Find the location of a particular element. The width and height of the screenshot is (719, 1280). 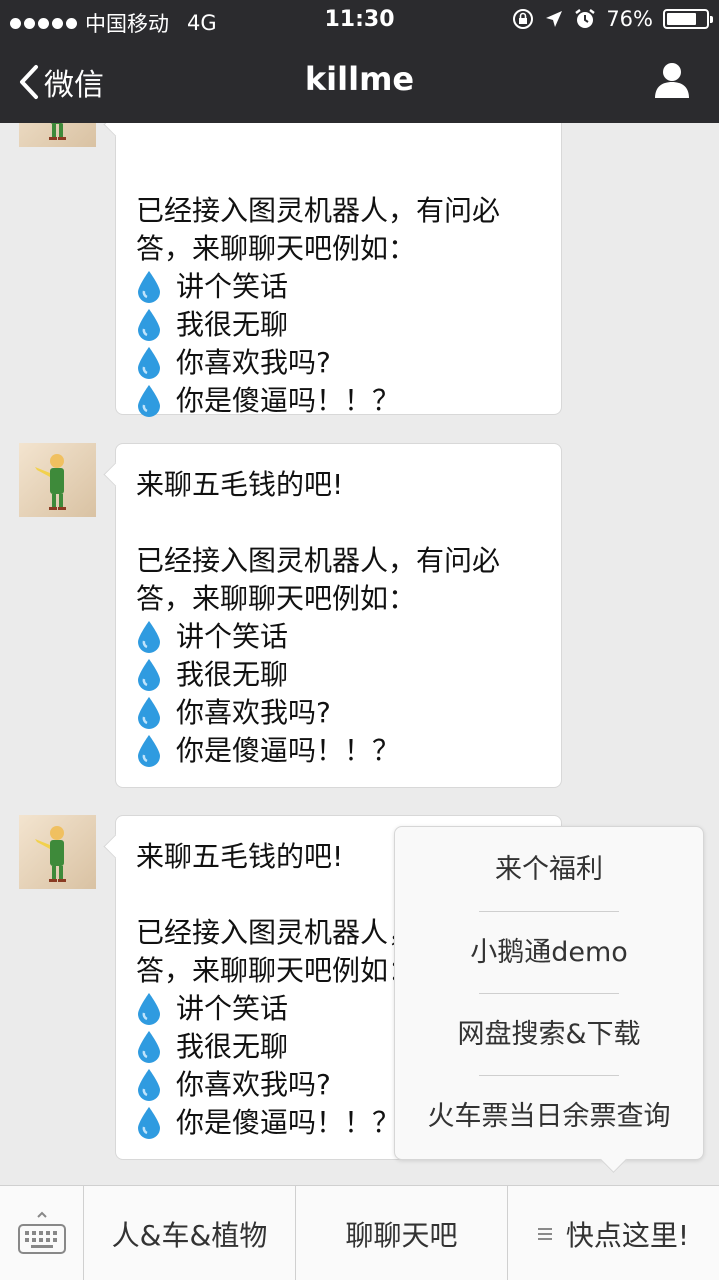

keyboard-toggle-button is located at coordinates (42, 1233).